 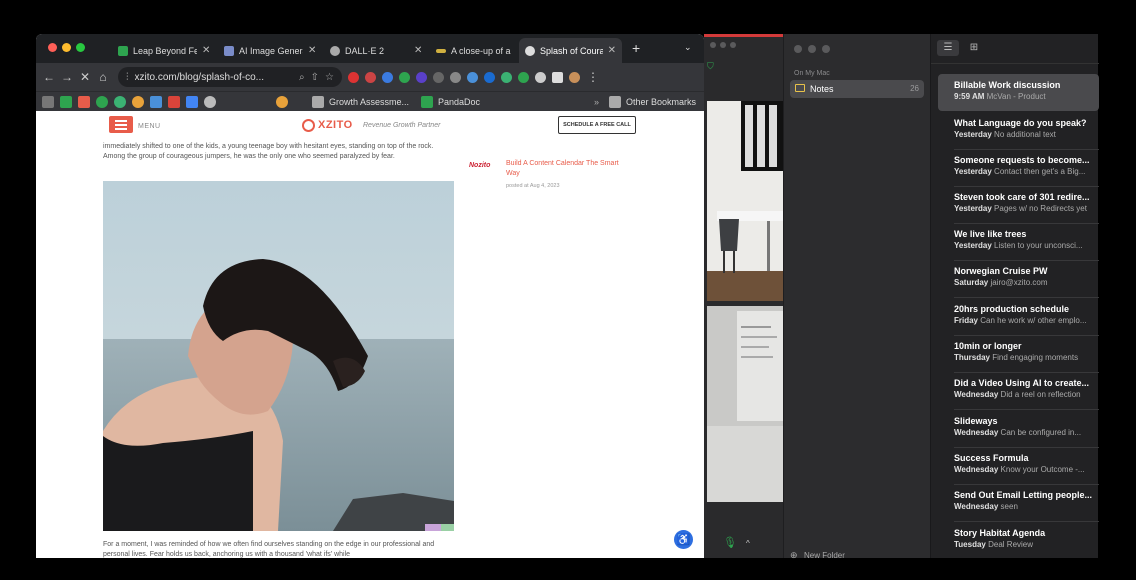 I want to click on bookmark-pandadoc: PandaDoc, so click(x=459, y=102).